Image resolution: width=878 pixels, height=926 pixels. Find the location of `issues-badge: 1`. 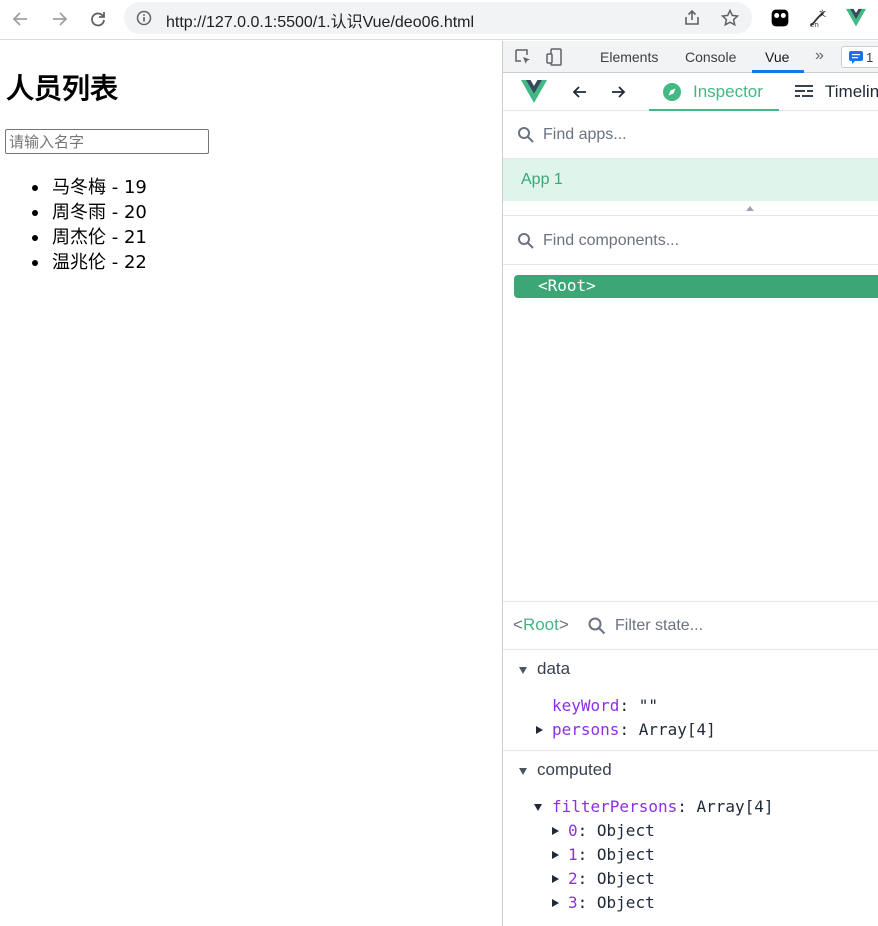

issues-badge: 1 is located at coordinates (859, 57).